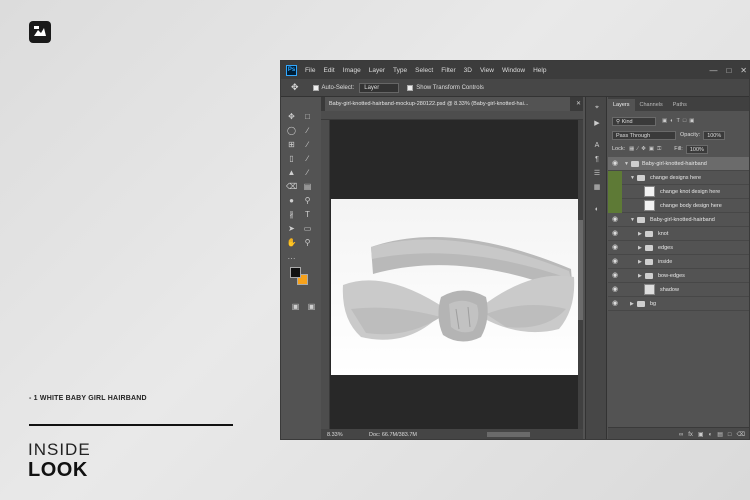 This screenshot has height=500, width=750. Describe the element at coordinates (690, 435) in the screenshot. I see `fx-icon: fx` at that location.